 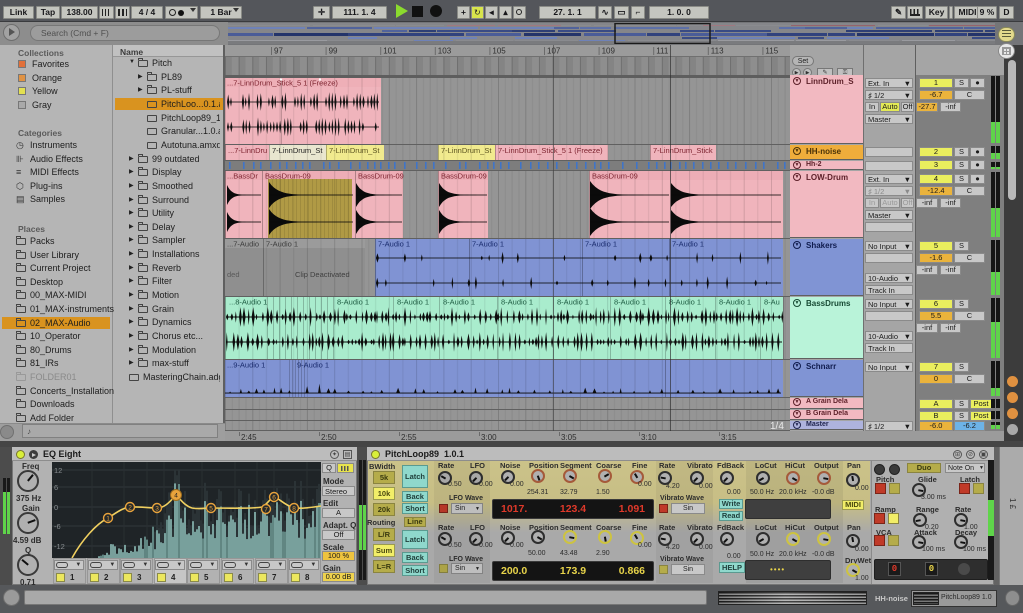 I want to click on svg-text: 4, so click(x=176, y=496).